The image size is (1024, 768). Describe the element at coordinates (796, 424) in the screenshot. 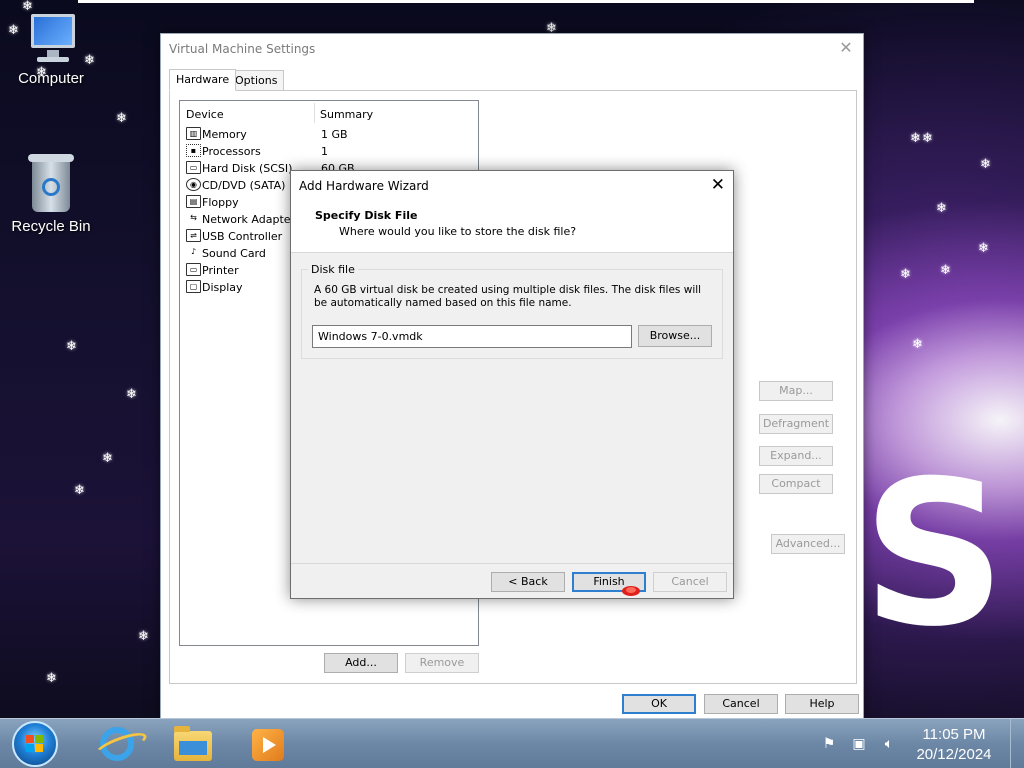

I see `defragment-button: Defragment` at that location.